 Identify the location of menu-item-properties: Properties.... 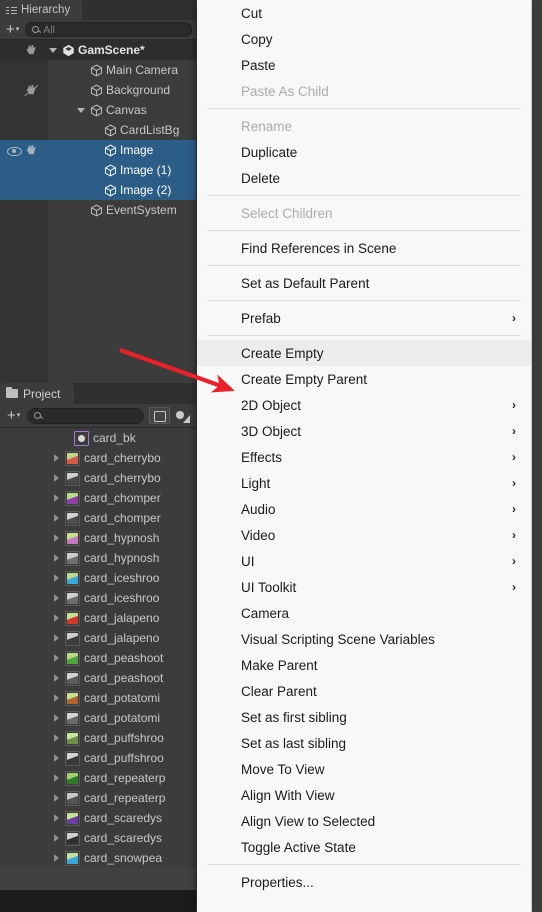
(364, 882).